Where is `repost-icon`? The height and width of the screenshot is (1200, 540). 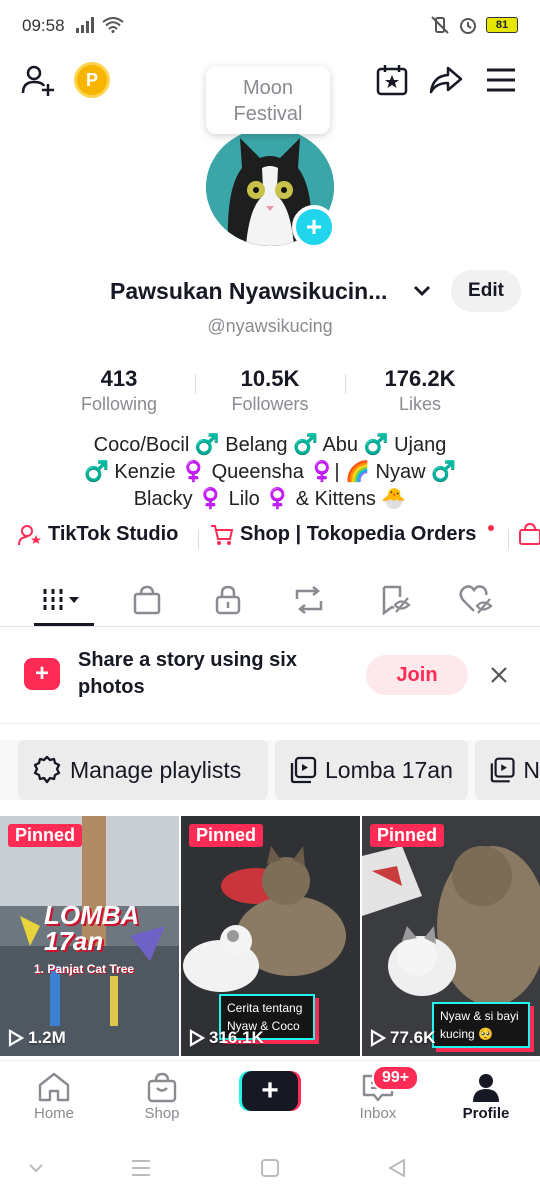
repost-icon is located at coordinates (309, 600).